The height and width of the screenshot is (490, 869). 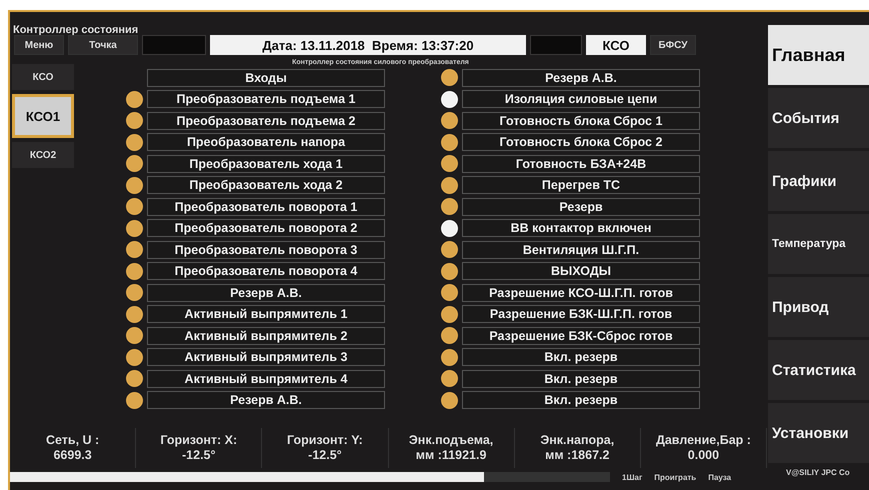 What do you see at coordinates (451, 455) in the screenshot?
I see `readout-value: мм :11921.9` at bounding box center [451, 455].